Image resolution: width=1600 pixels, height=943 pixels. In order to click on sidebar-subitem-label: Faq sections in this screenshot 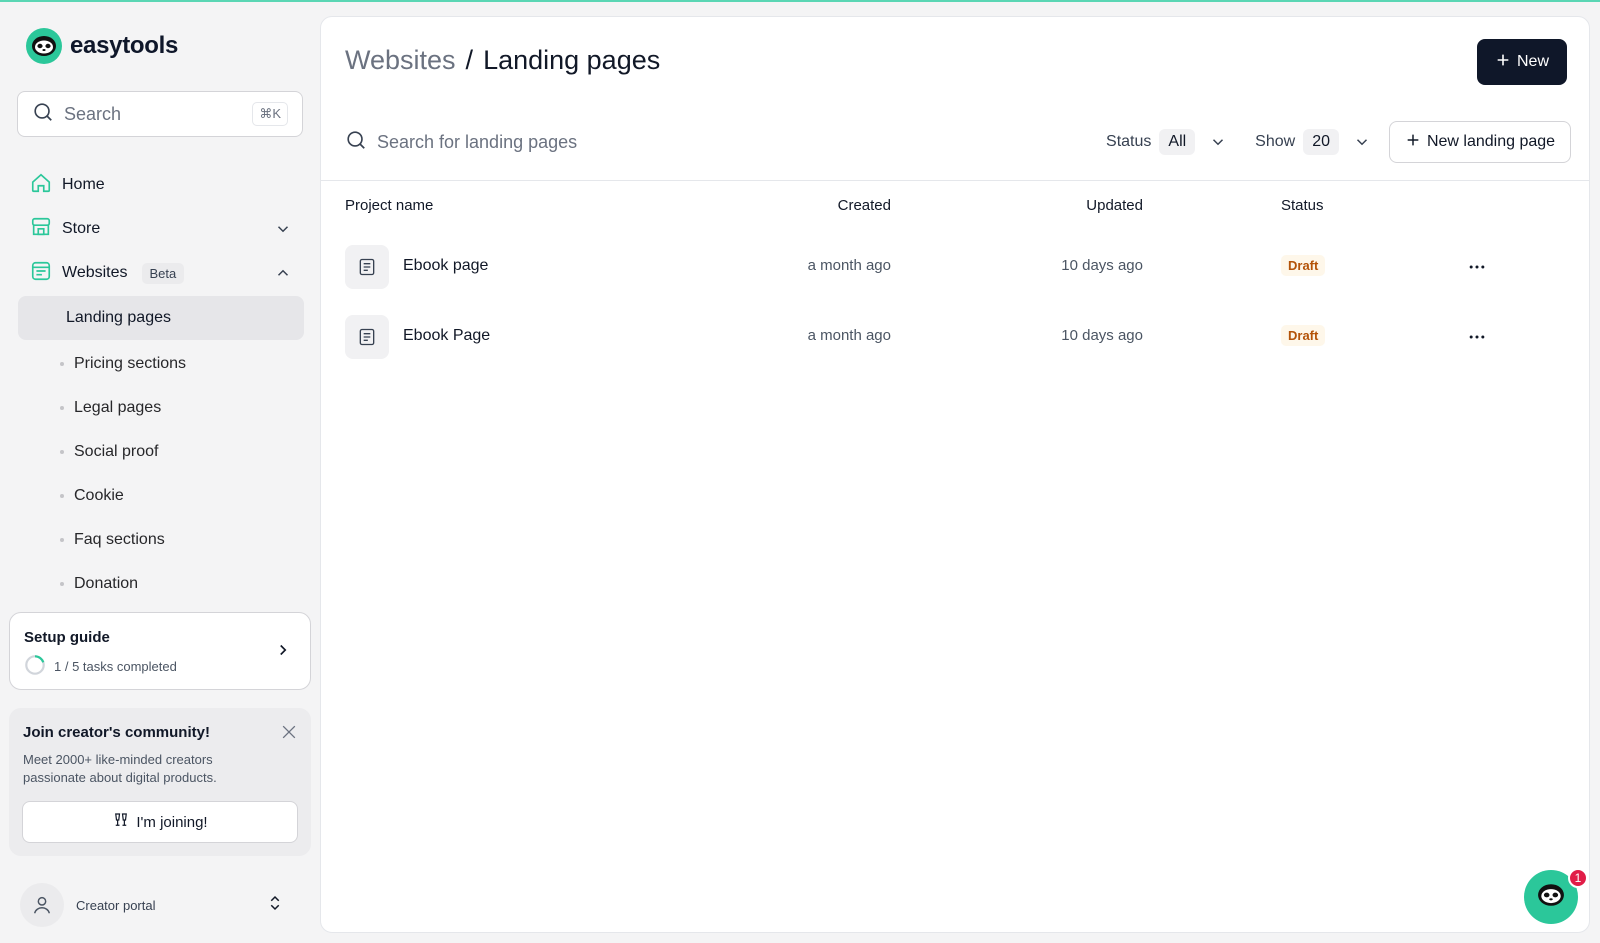, I will do `click(119, 539)`.